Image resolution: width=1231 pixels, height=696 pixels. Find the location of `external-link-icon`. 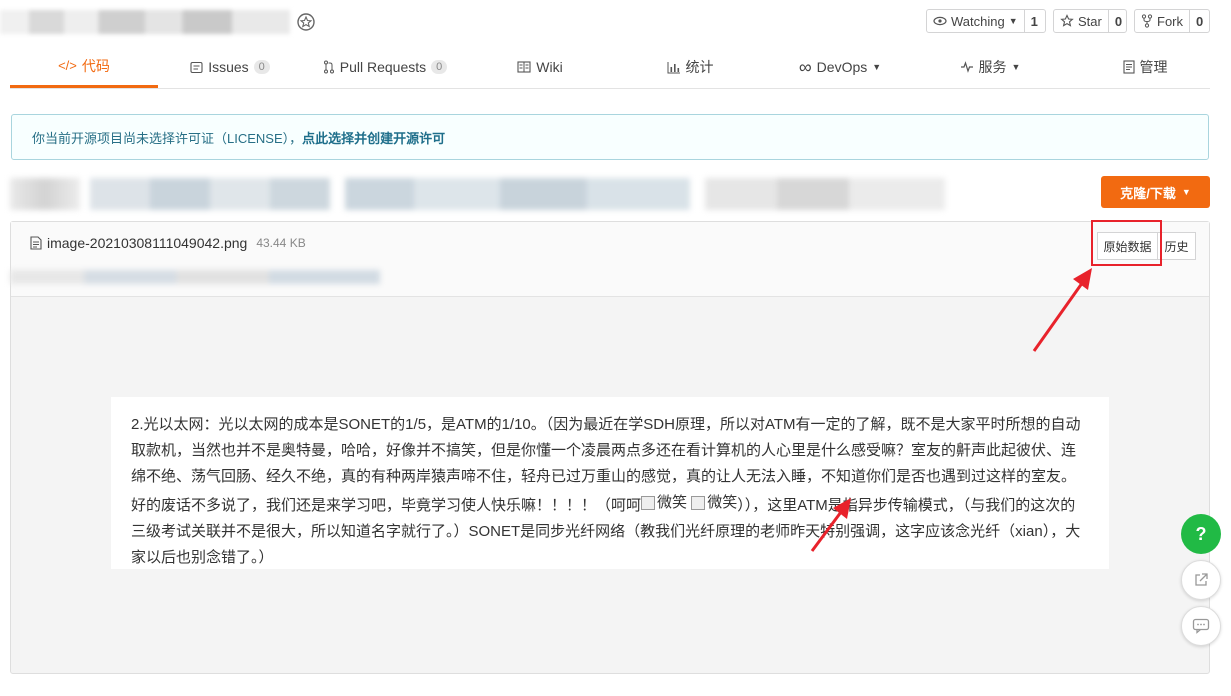

external-link-icon is located at coordinates (1201, 580).